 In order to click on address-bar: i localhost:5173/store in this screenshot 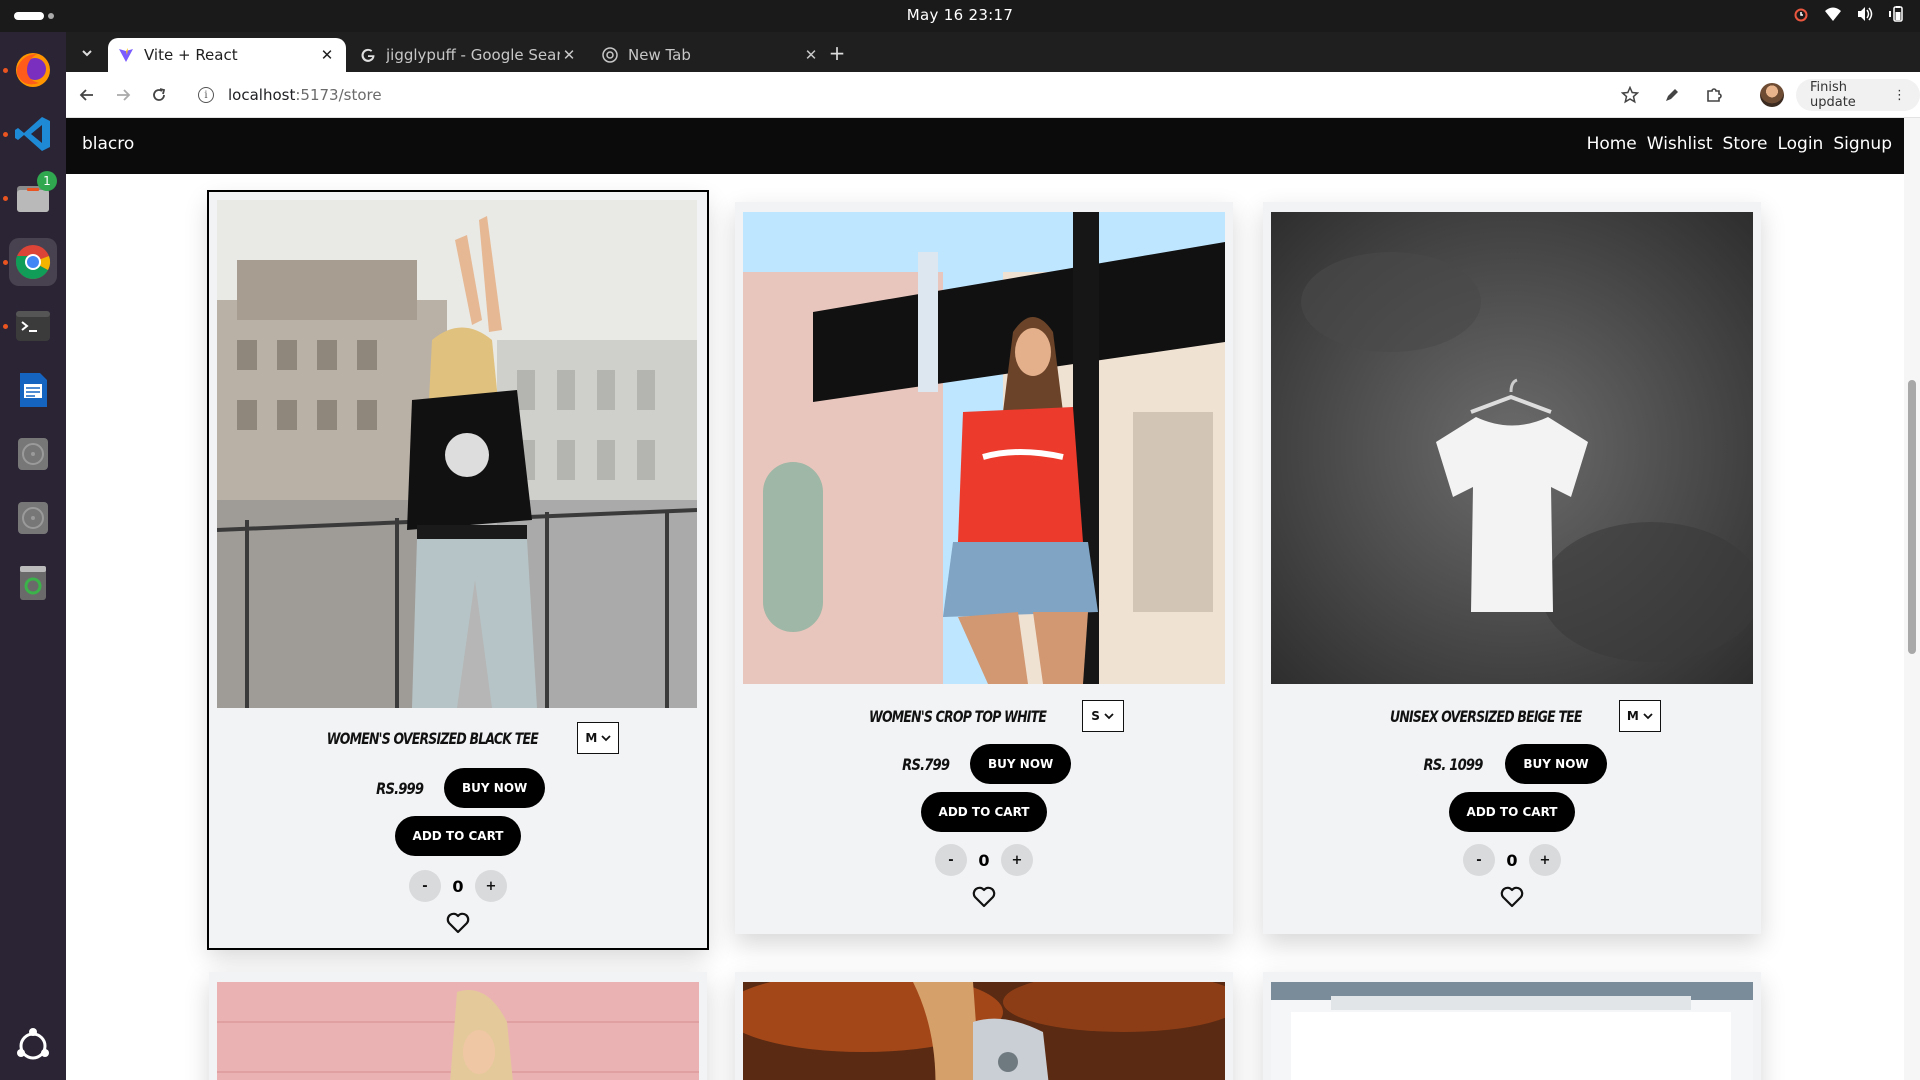, I will do `click(919, 95)`.